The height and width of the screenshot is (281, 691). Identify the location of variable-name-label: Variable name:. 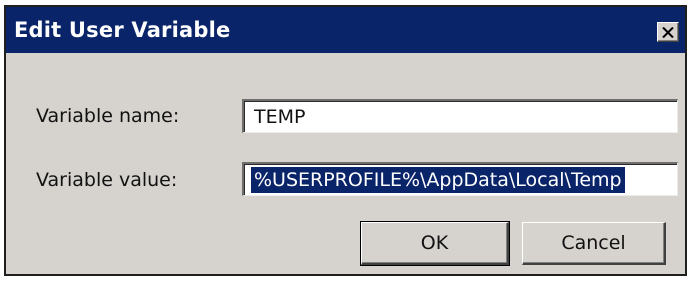
(108, 116).